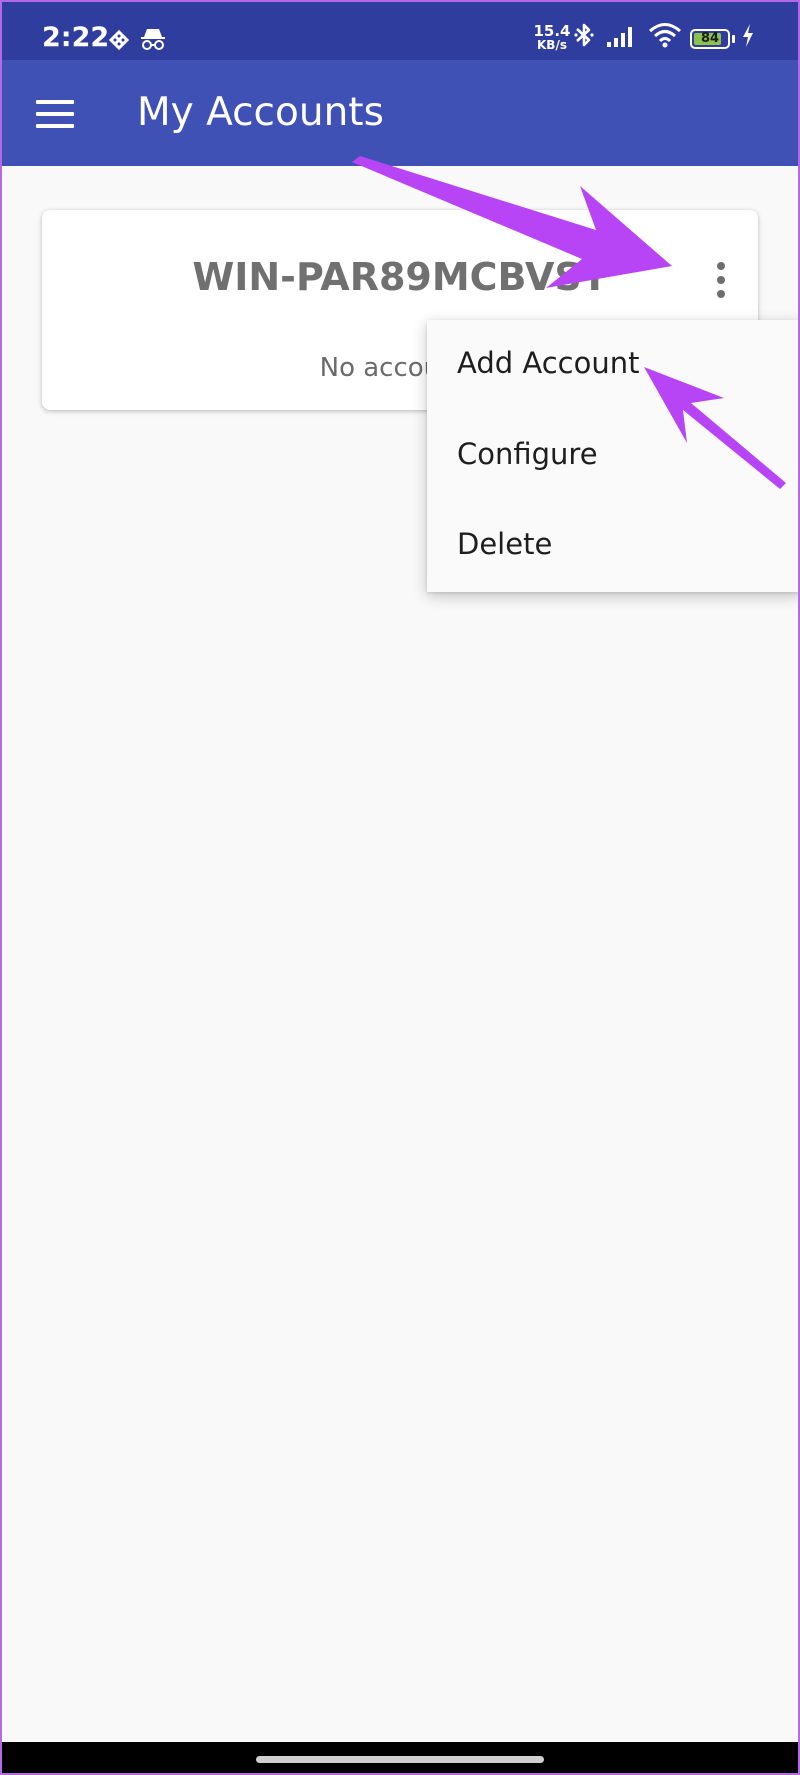 This screenshot has height=1775, width=800. I want to click on network-speed-value: 15.4, so click(552, 31).